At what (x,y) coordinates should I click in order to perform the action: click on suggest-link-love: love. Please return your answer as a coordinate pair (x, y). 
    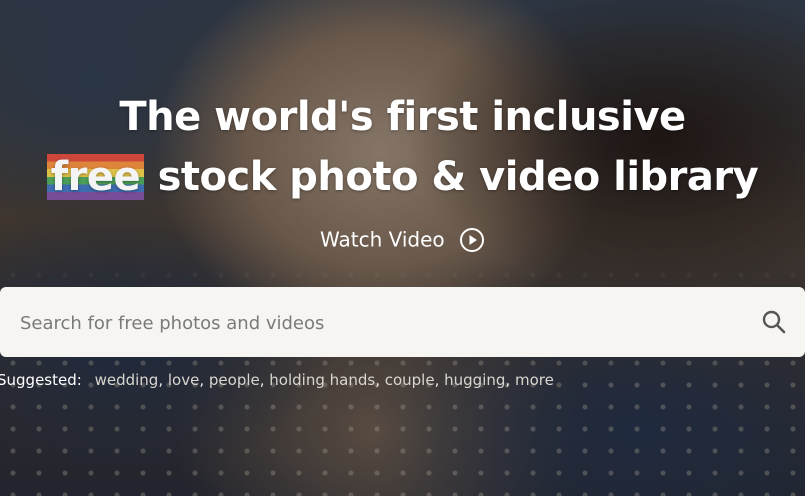
    Looking at the image, I should click on (183, 380).